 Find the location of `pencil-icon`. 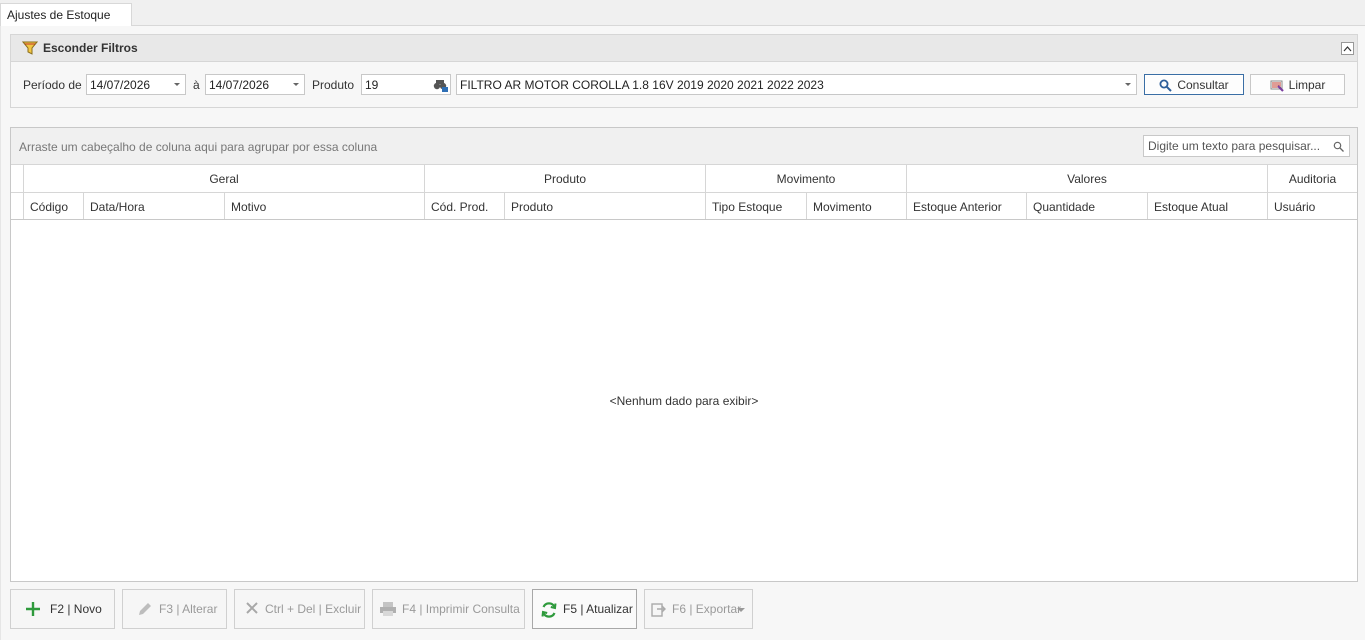

pencil-icon is located at coordinates (145, 609).